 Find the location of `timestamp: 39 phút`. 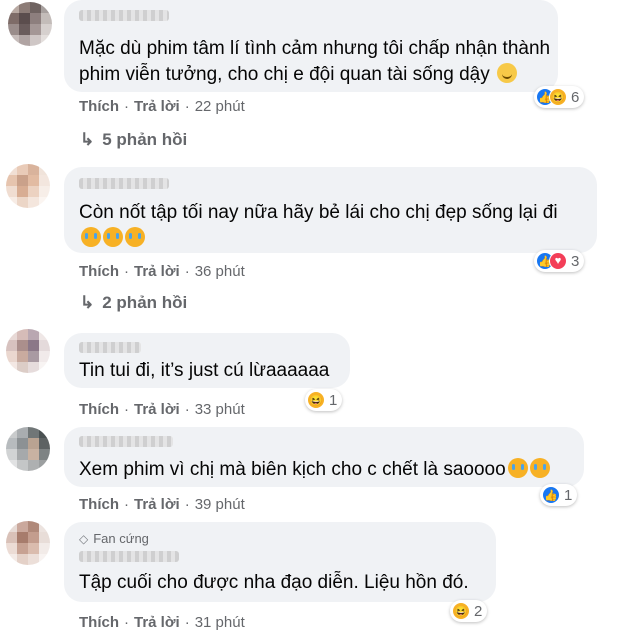

timestamp: 39 phút is located at coordinates (220, 504).